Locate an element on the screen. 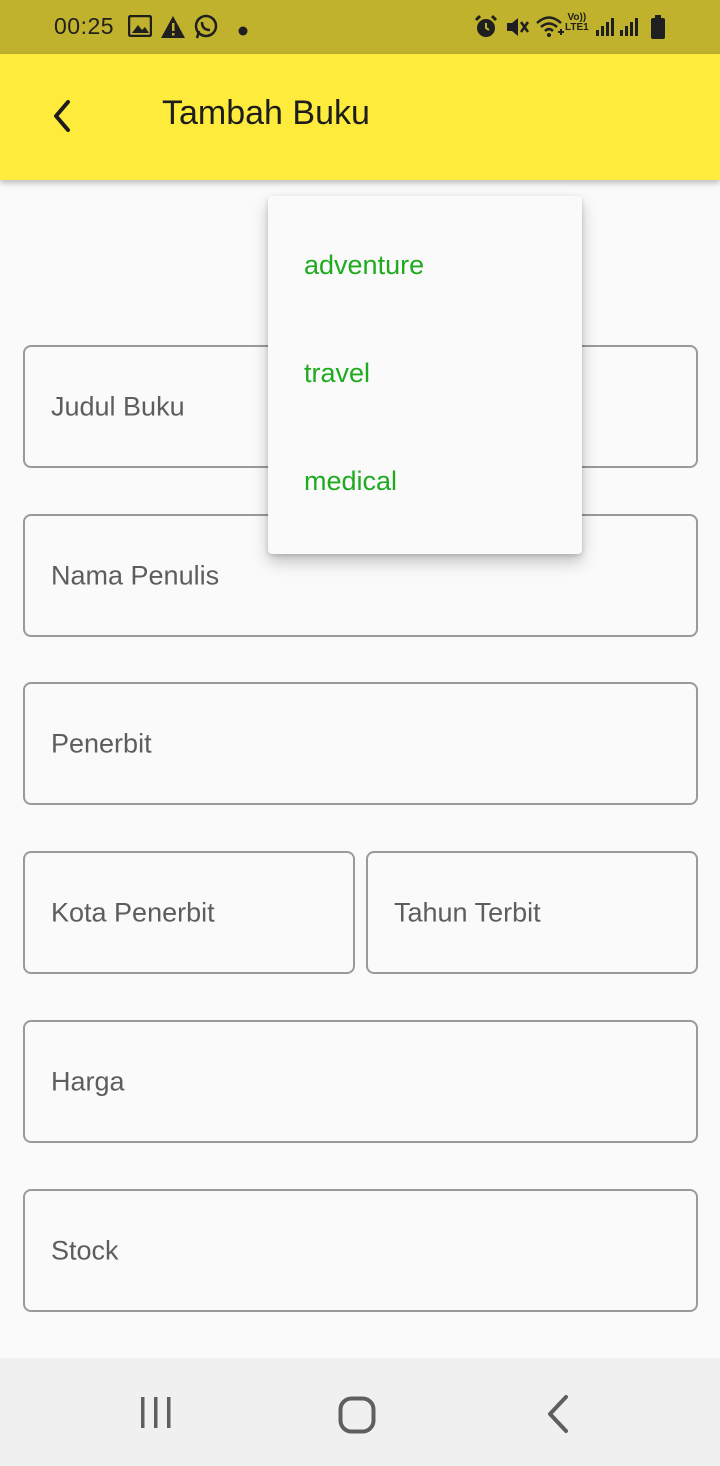 This screenshot has width=720, height=1466. kota-penerbit-field: Kota Penerbit is located at coordinates (189, 912).